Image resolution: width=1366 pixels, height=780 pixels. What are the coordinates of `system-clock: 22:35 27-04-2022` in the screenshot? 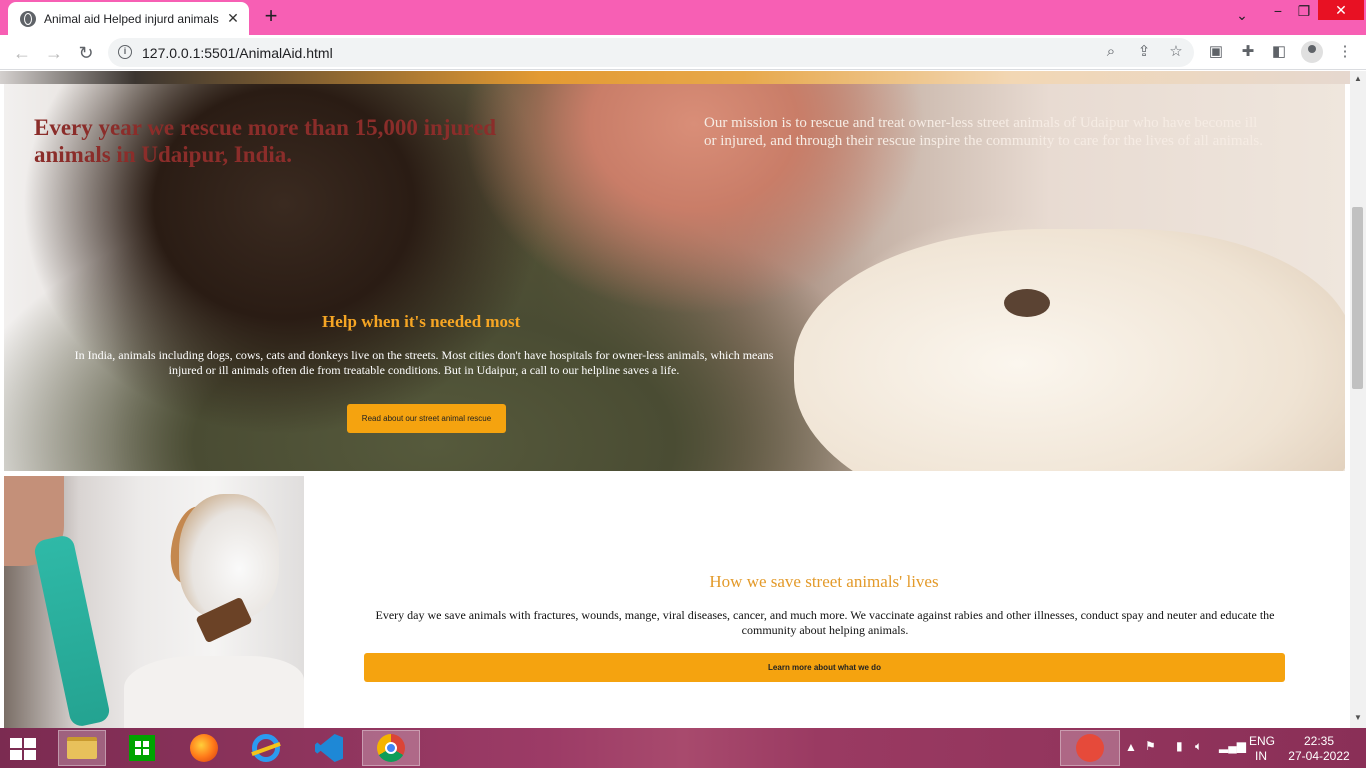 It's located at (1319, 749).